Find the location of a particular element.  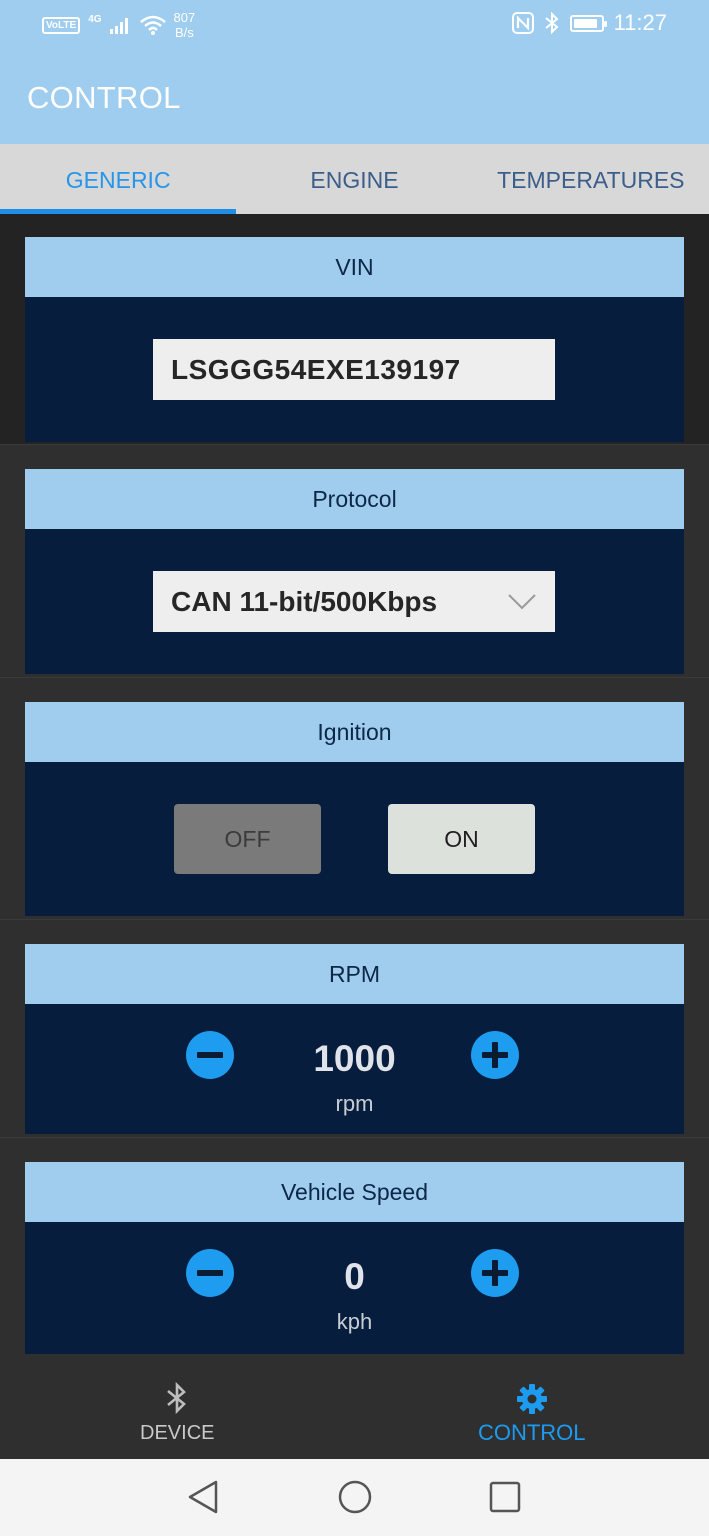

clock: 11:27 is located at coordinates (640, 22).